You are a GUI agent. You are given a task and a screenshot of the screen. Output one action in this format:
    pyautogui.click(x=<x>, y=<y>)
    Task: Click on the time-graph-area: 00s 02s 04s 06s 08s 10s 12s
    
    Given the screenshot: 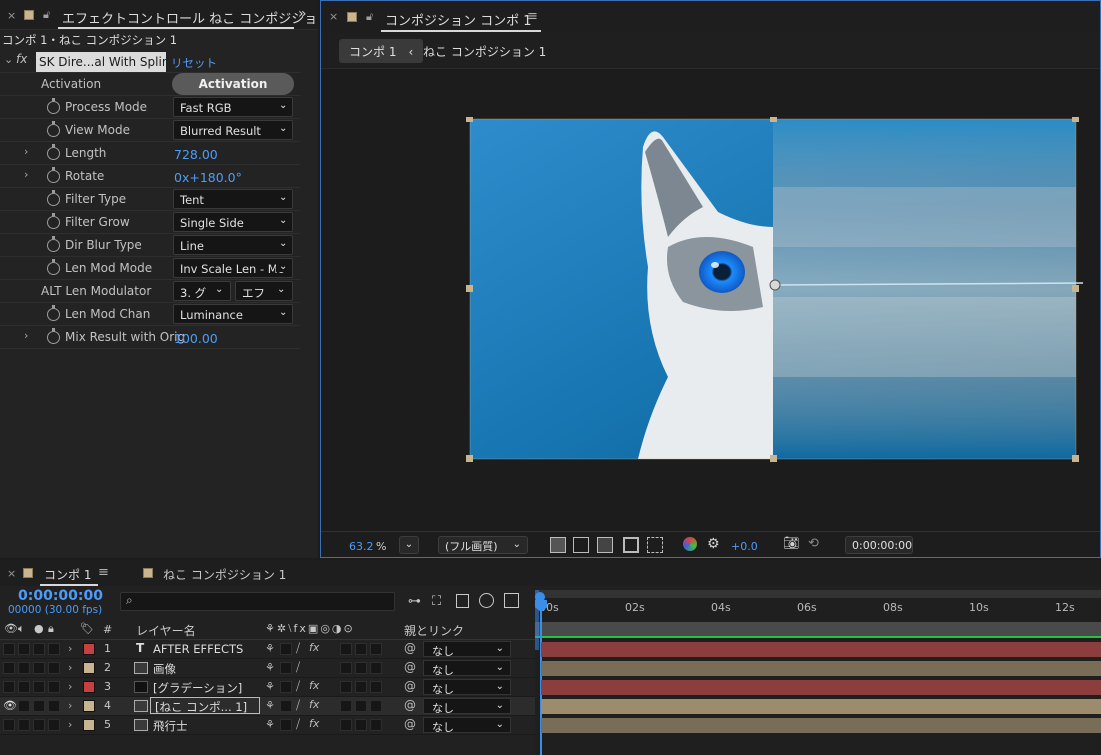 What is the action you would take?
    pyautogui.click(x=818, y=672)
    